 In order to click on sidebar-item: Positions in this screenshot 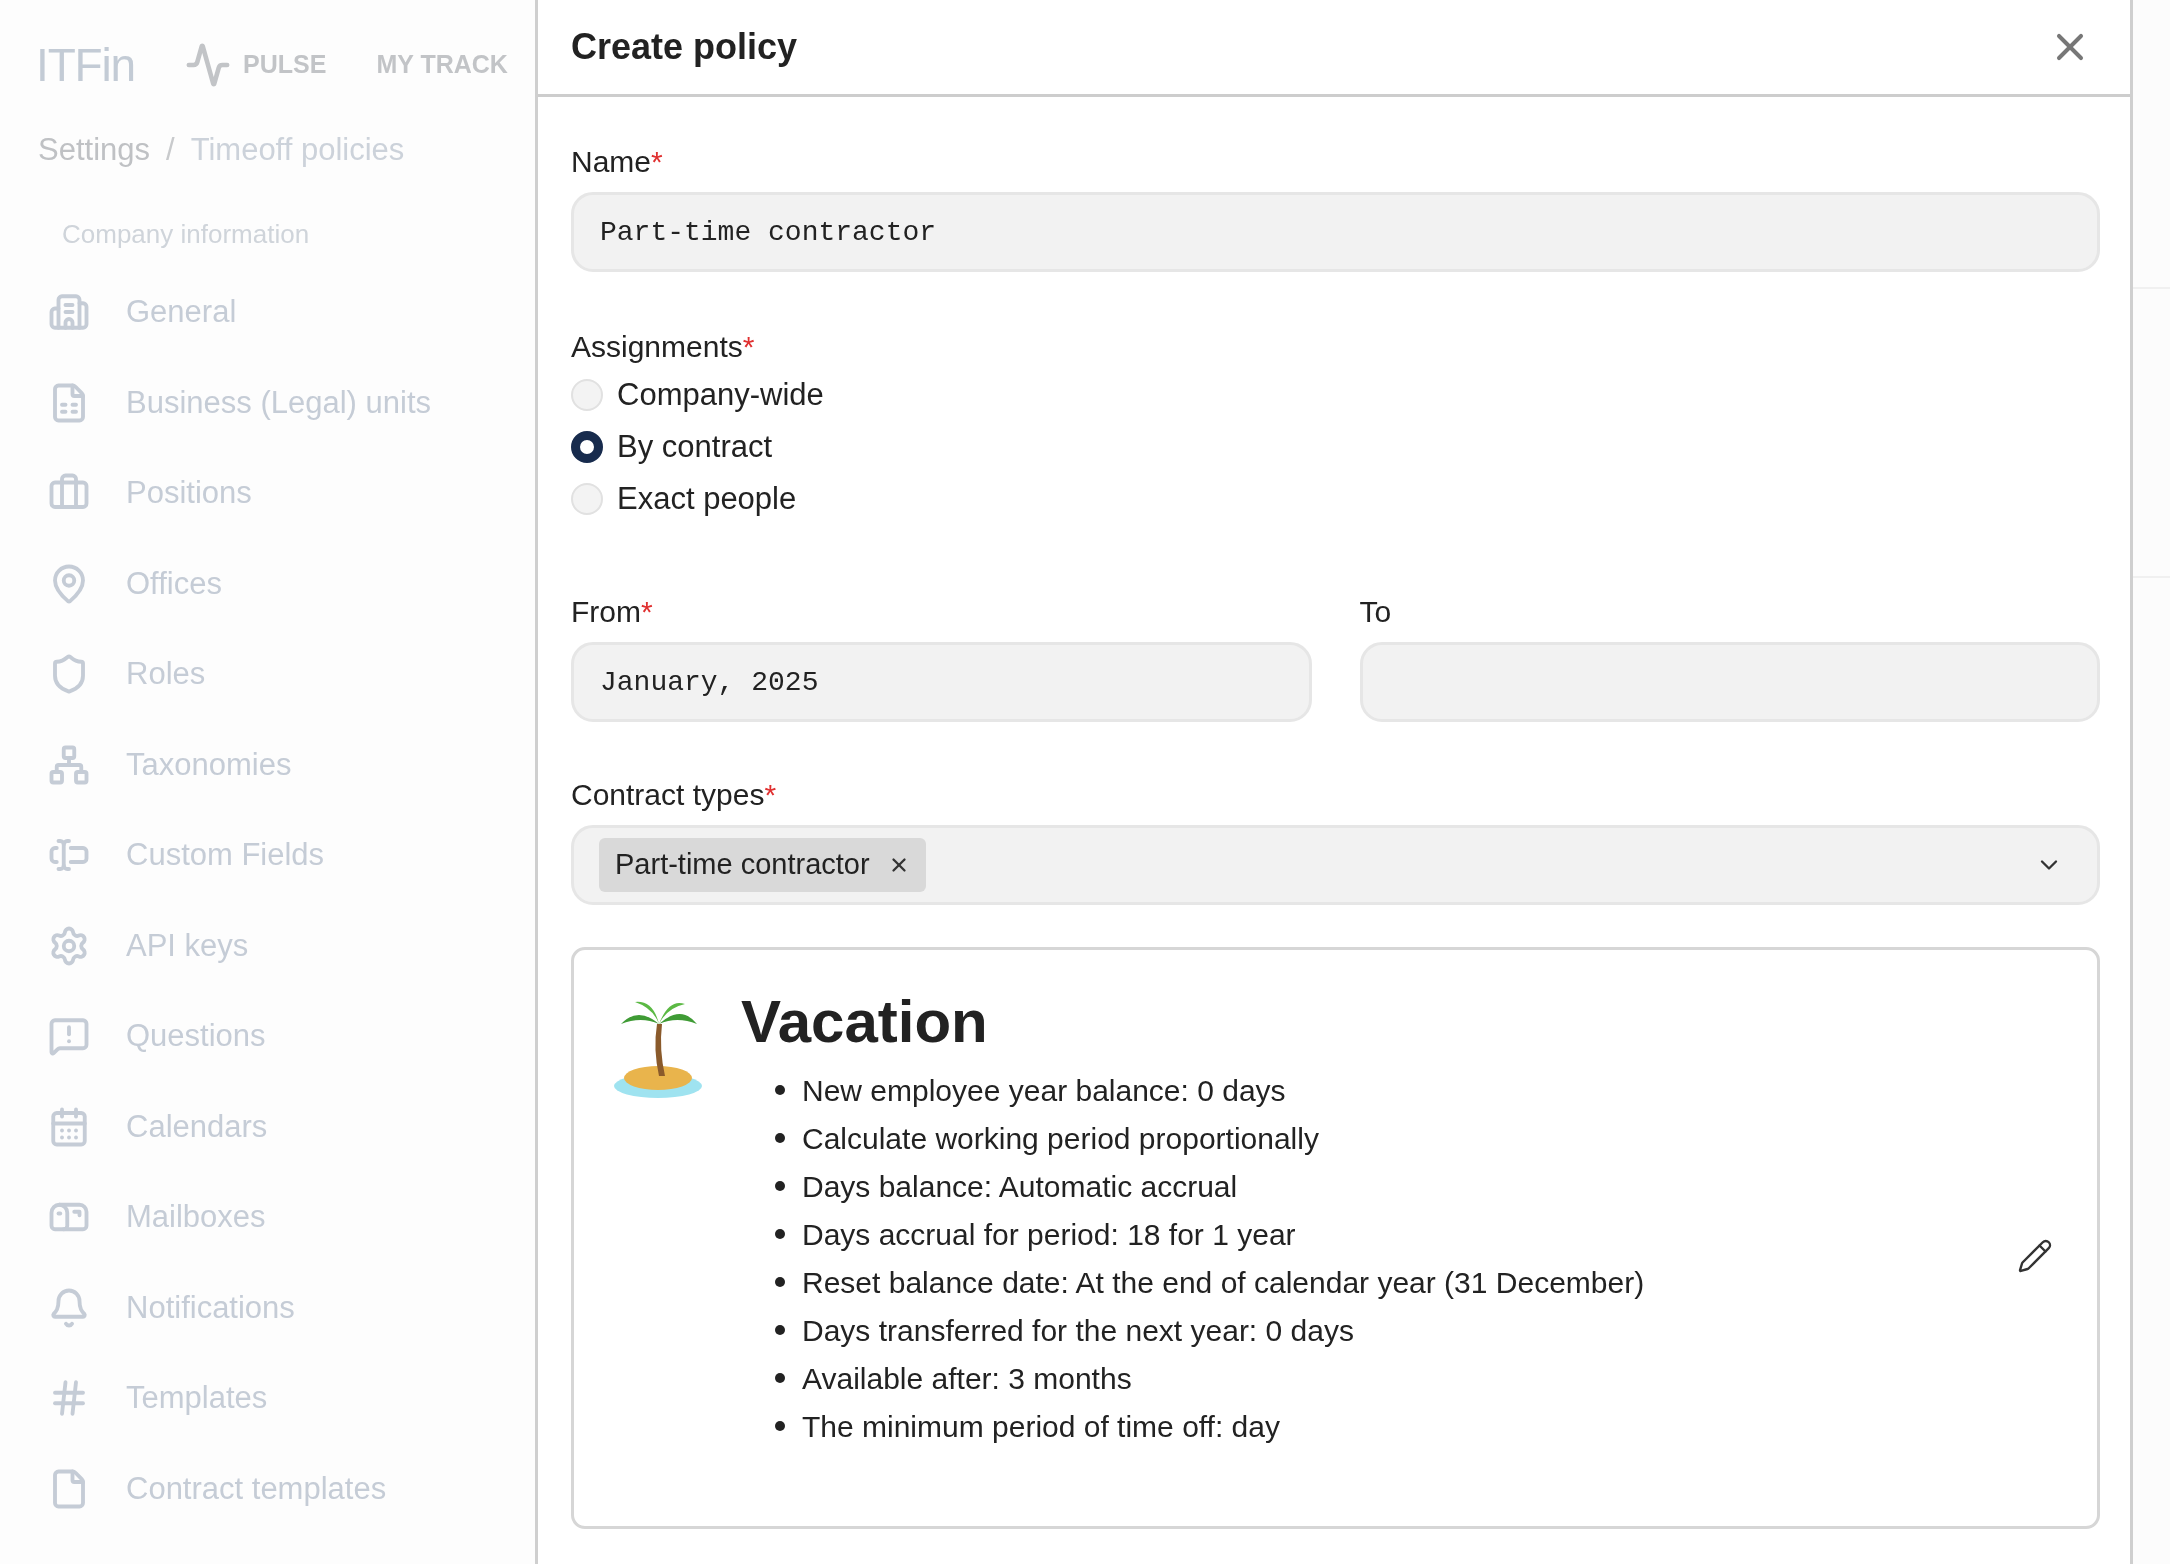, I will do `click(267, 493)`.